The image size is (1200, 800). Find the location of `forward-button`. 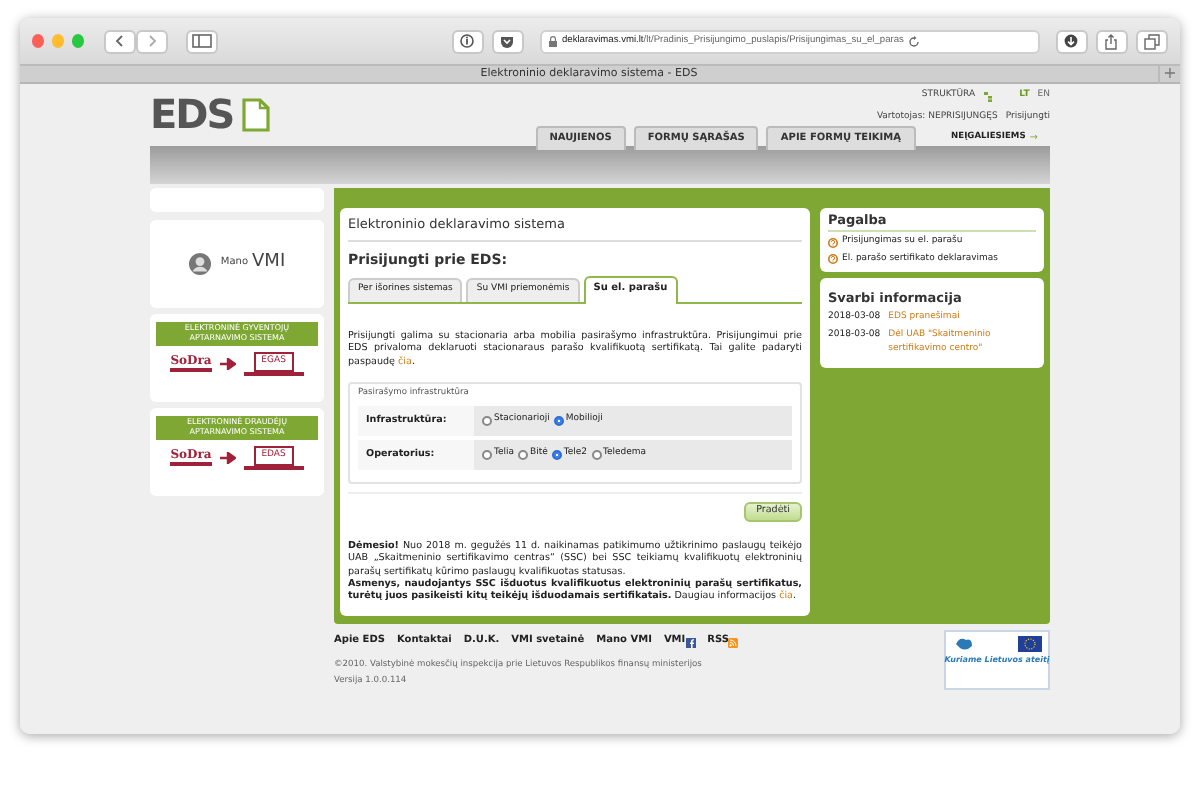

forward-button is located at coordinates (152, 41).